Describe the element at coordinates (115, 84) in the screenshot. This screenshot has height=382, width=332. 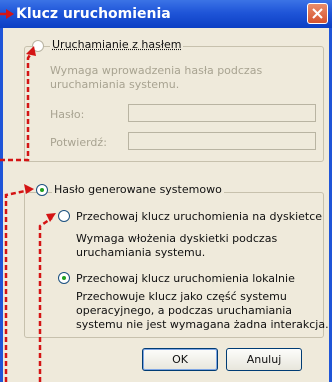
I see `password-description-line2: uruchamiania systemu.` at that location.